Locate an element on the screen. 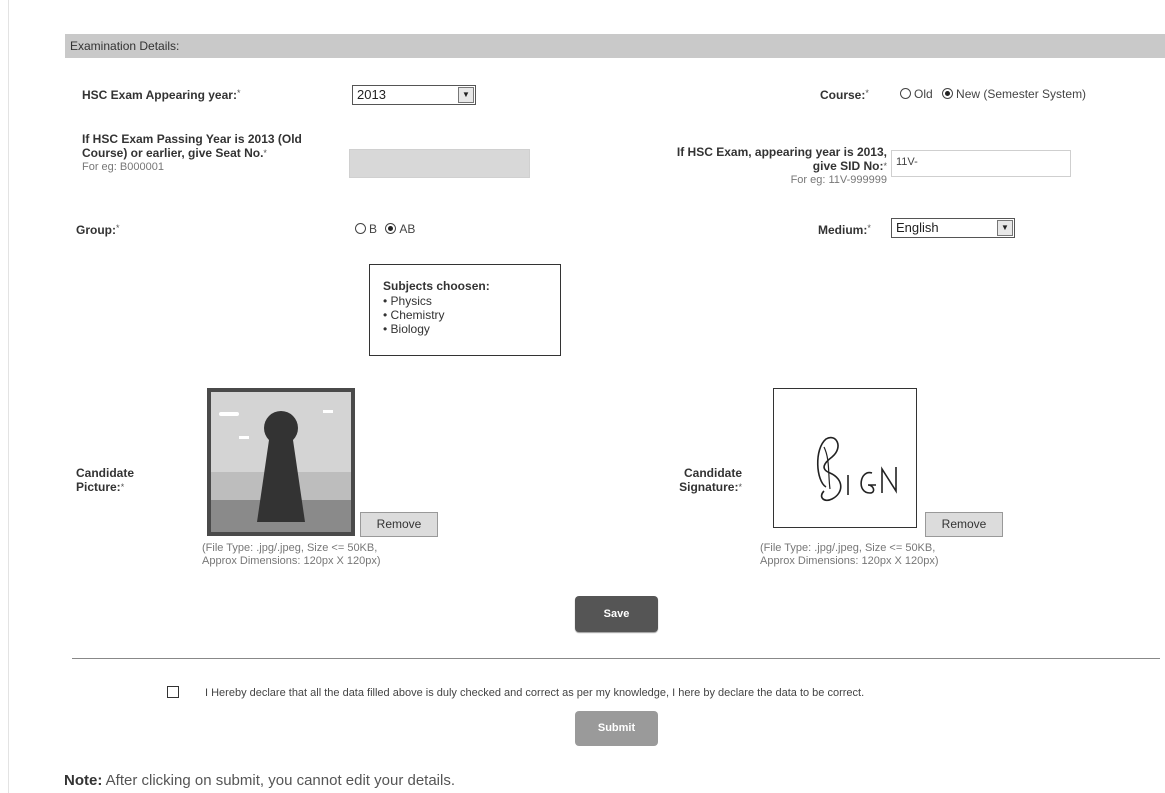 The height and width of the screenshot is (793, 1165). save-button-label: Save is located at coordinates (616, 614).